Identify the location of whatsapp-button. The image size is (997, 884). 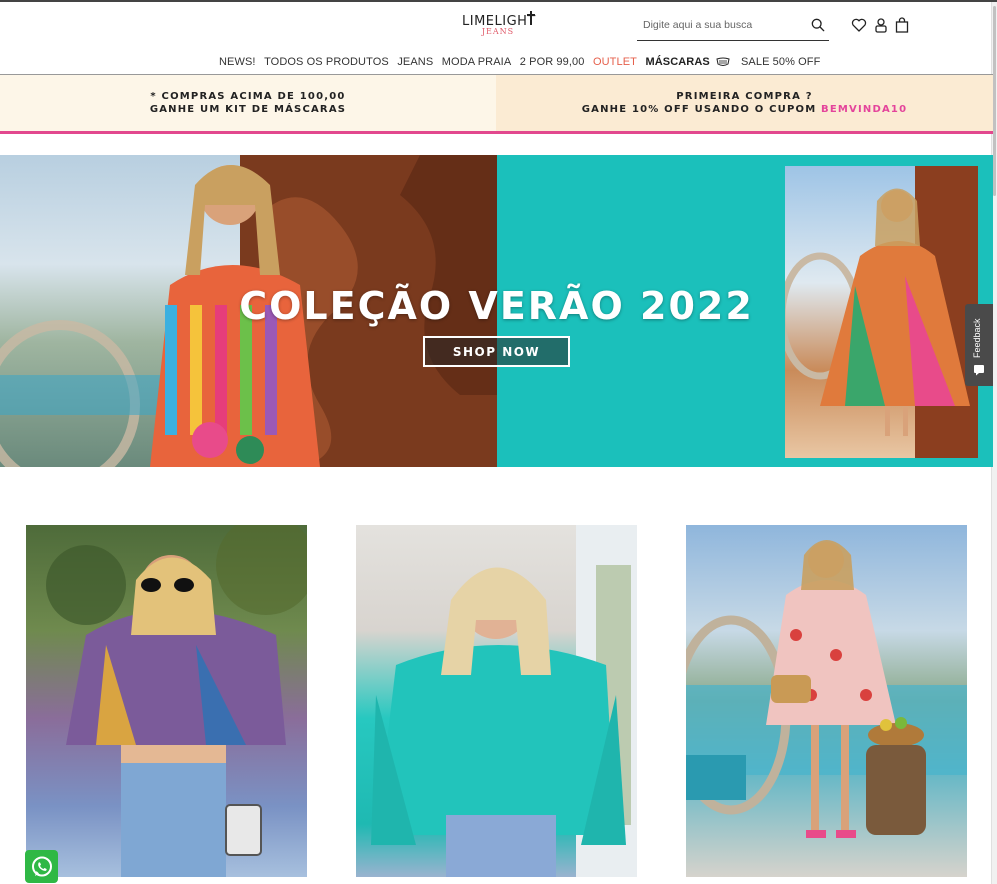
(41, 866).